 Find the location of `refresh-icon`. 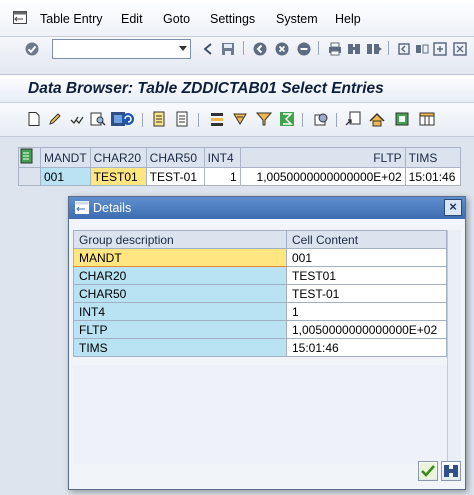

refresh-icon is located at coordinates (128, 119).